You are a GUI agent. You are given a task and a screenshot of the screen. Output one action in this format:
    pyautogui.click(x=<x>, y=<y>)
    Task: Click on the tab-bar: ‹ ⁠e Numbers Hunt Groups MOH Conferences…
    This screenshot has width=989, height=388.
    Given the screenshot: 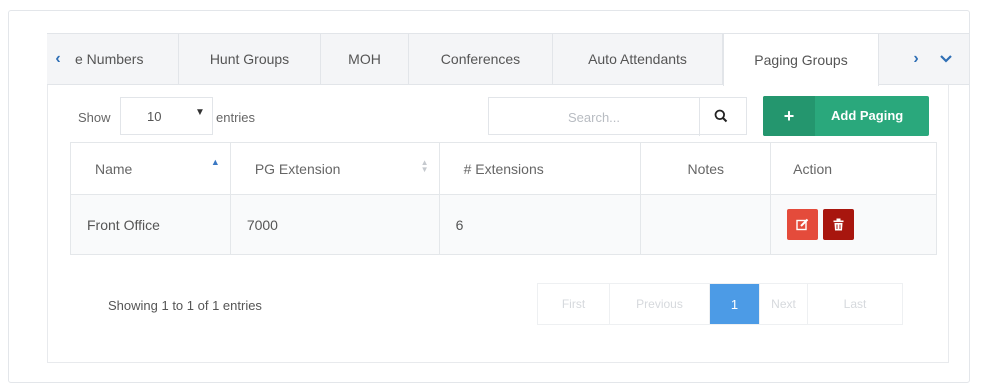 What is the action you would take?
    pyautogui.click(x=508, y=59)
    